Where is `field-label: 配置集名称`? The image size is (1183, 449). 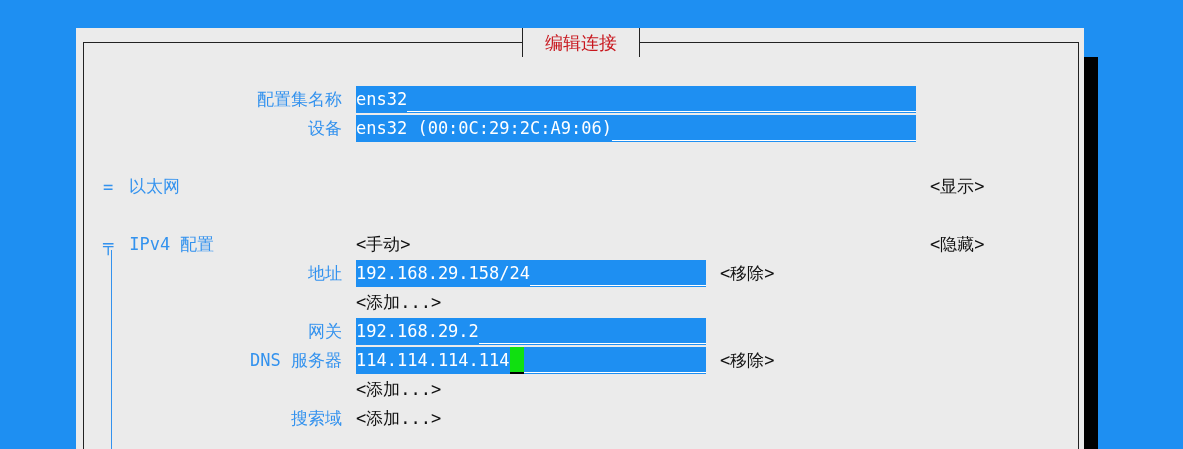 field-label: 配置集名称 is located at coordinates (299, 99).